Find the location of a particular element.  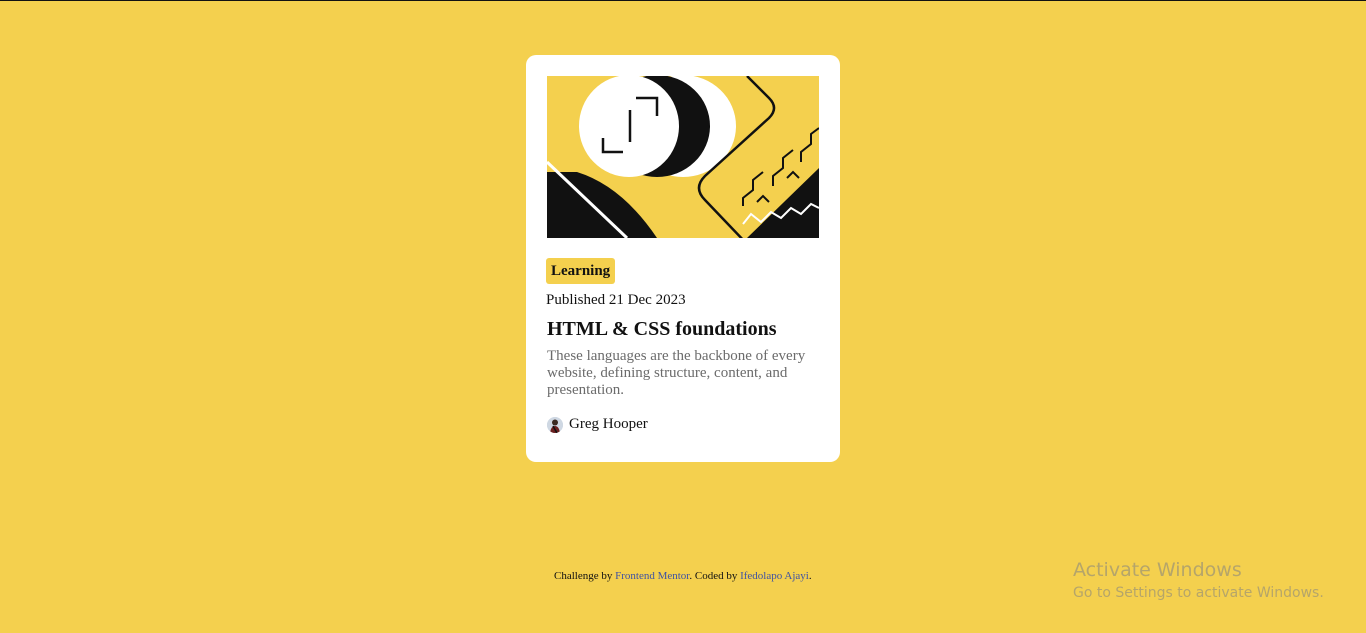

frontend-mentor-link: Frontend Mentor is located at coordinates (652, 576).